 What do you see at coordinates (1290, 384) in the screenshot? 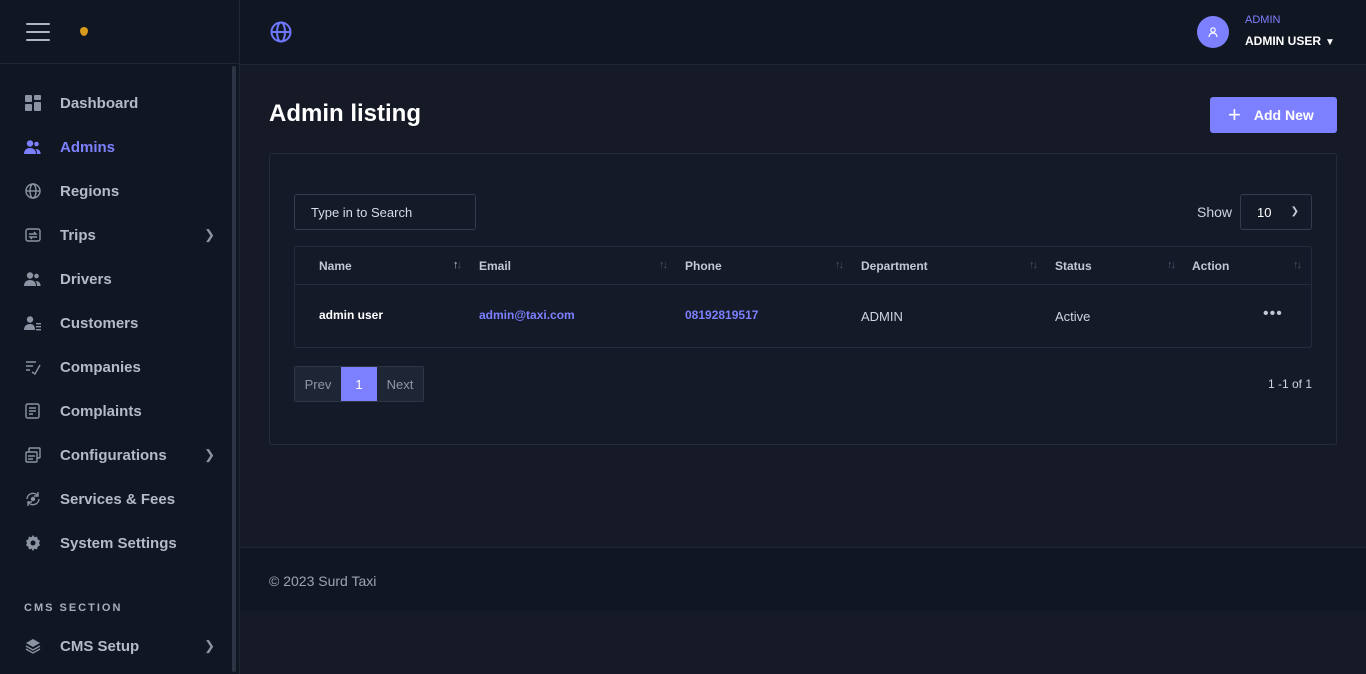
I see `pagination-range: 1 -1 of 1` at bounding box center [1290, 384].